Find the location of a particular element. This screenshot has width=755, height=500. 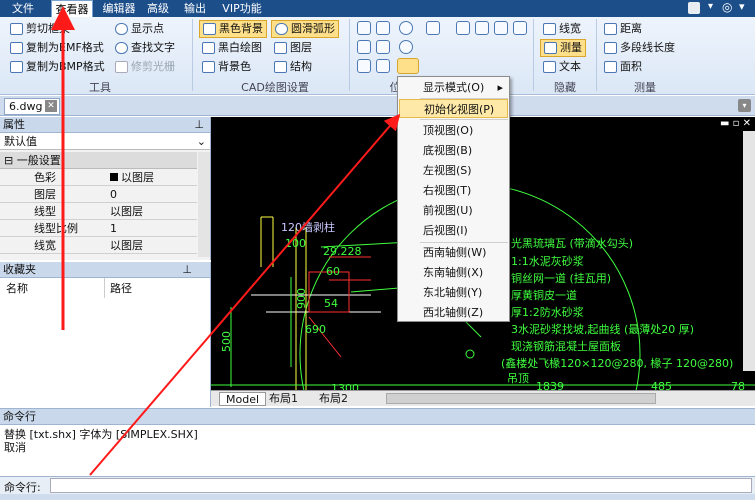

layers-icon is located at coordinates (280, 48).